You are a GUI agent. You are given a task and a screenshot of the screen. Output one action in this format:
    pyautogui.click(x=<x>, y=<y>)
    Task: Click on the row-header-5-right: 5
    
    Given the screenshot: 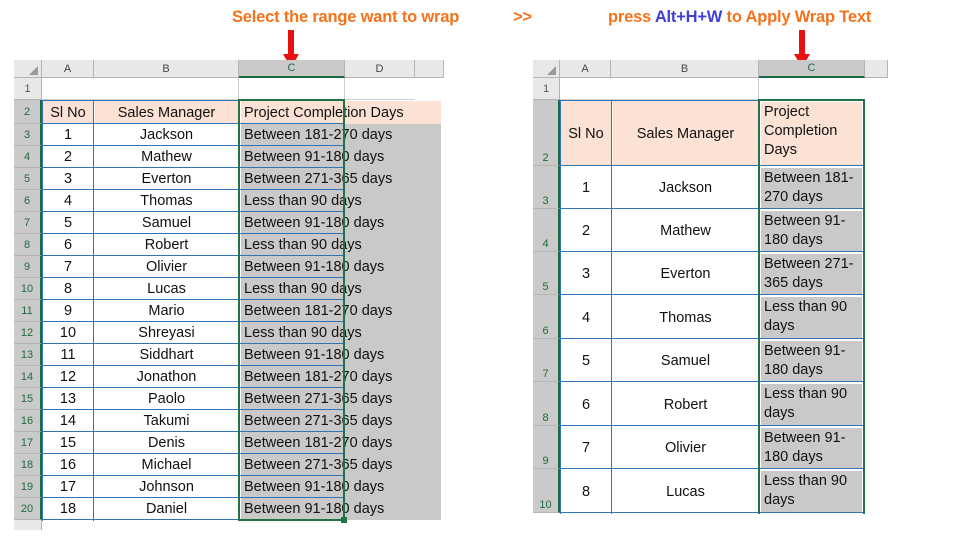 What is the action you would take?
    pyautogui.click(x=546, y=273)
    